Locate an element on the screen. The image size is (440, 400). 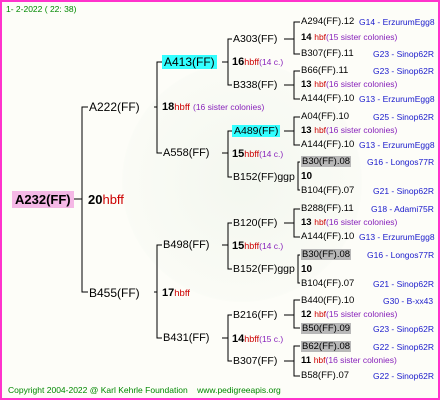
gen5-code-7b: B50(FF).09 is located at coordinates (326, 328).